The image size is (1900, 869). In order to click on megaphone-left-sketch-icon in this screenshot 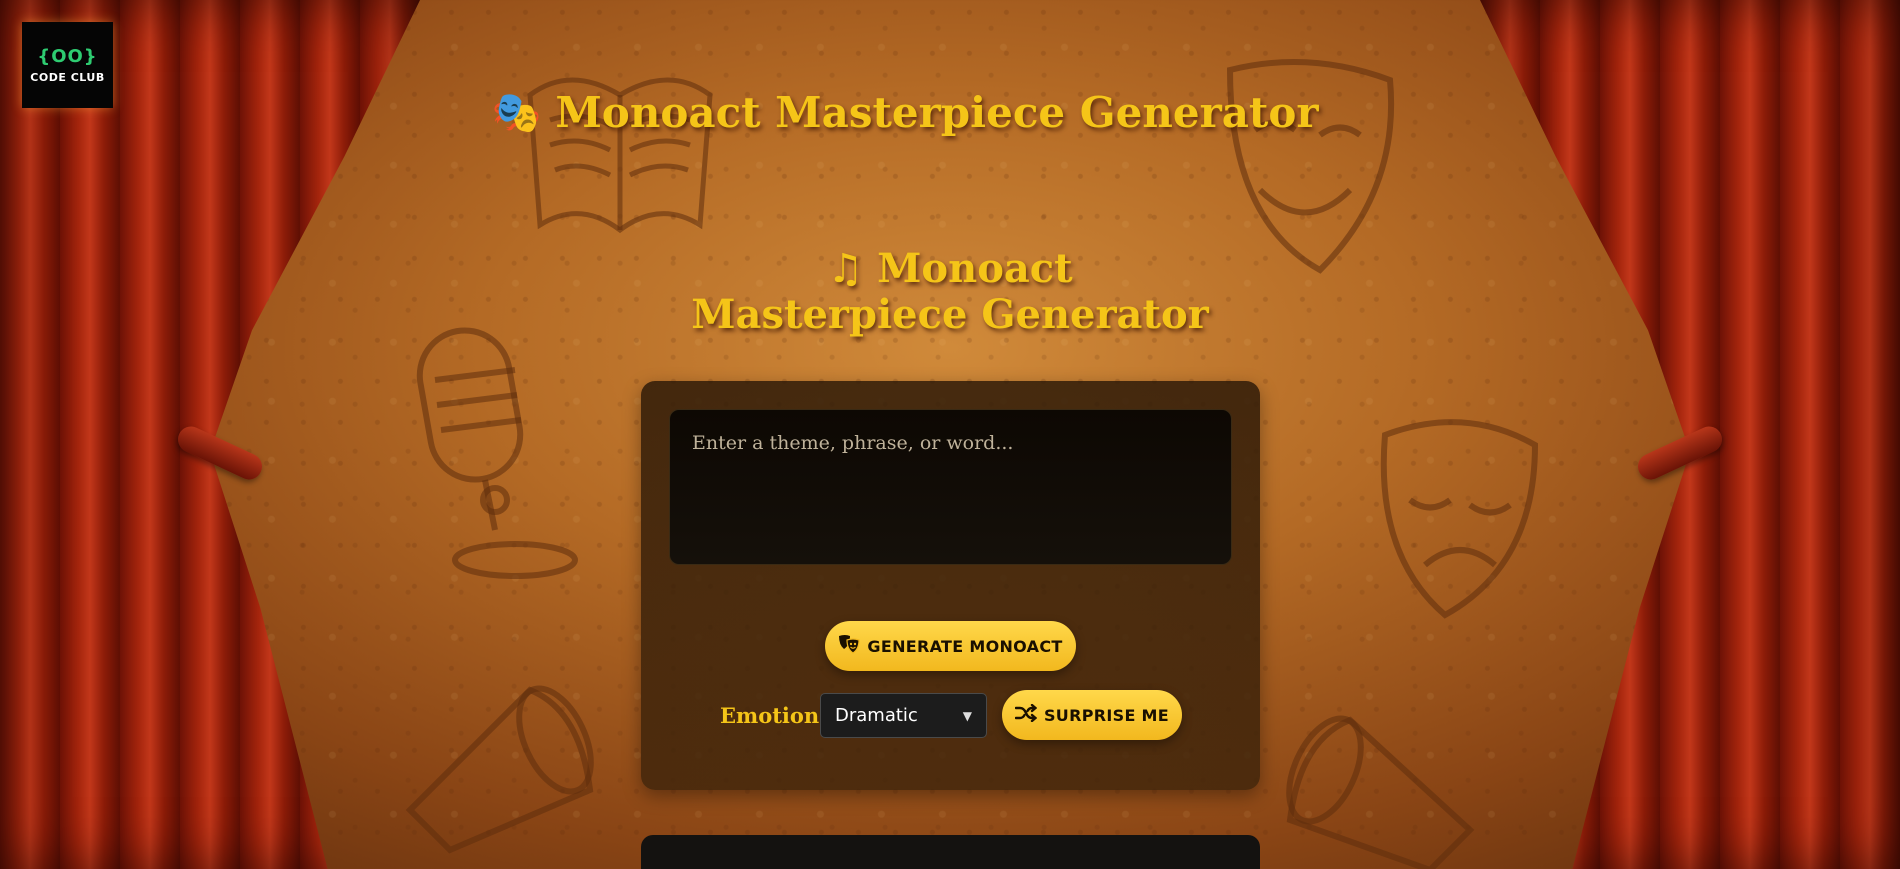, I will do `click(500, 759)`.